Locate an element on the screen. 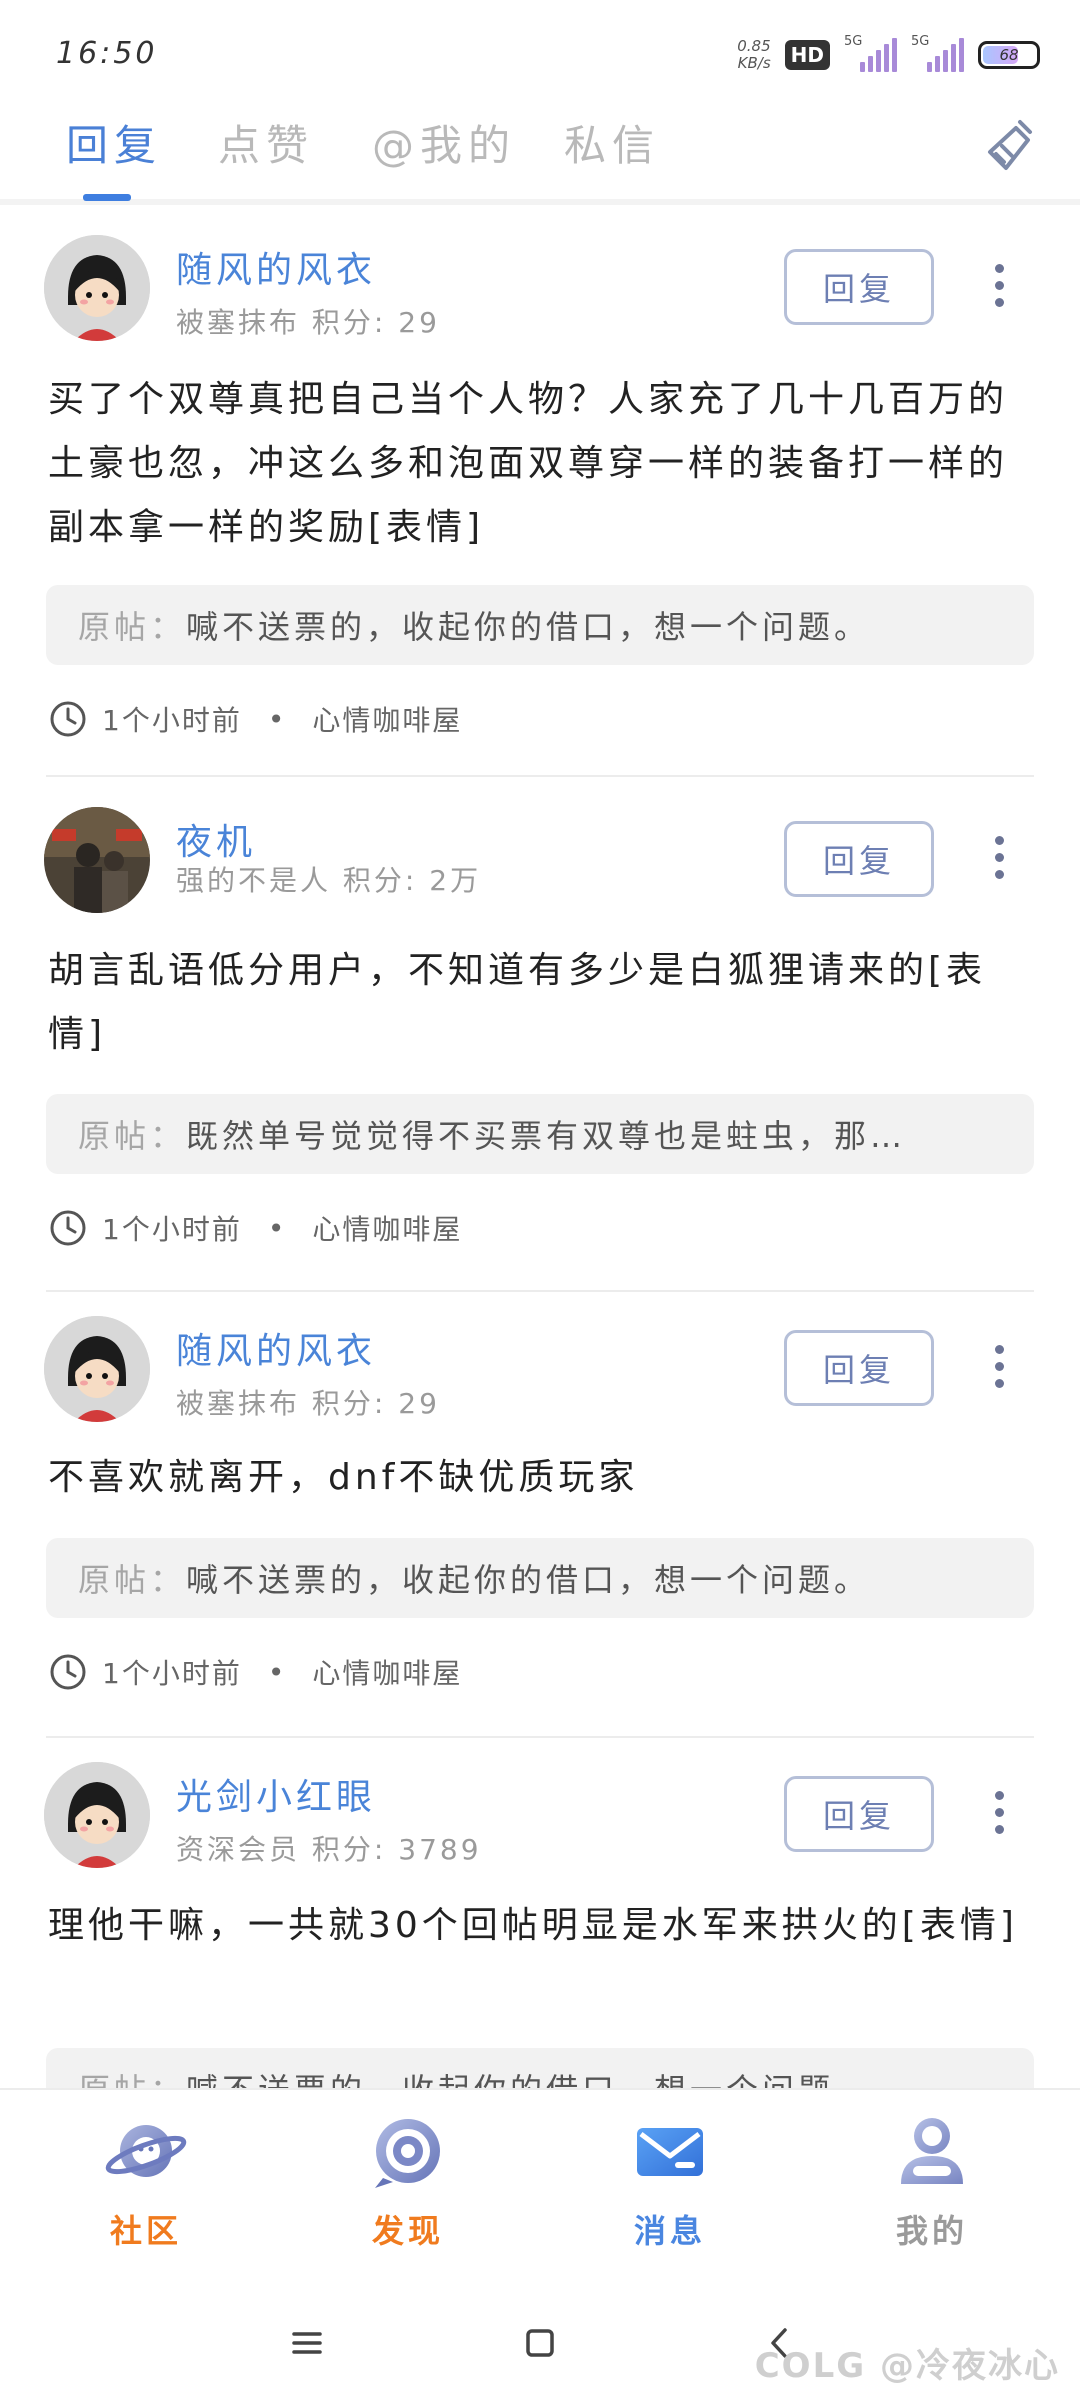  user-title: 资深会员 is located at coordinates (238, 1849).